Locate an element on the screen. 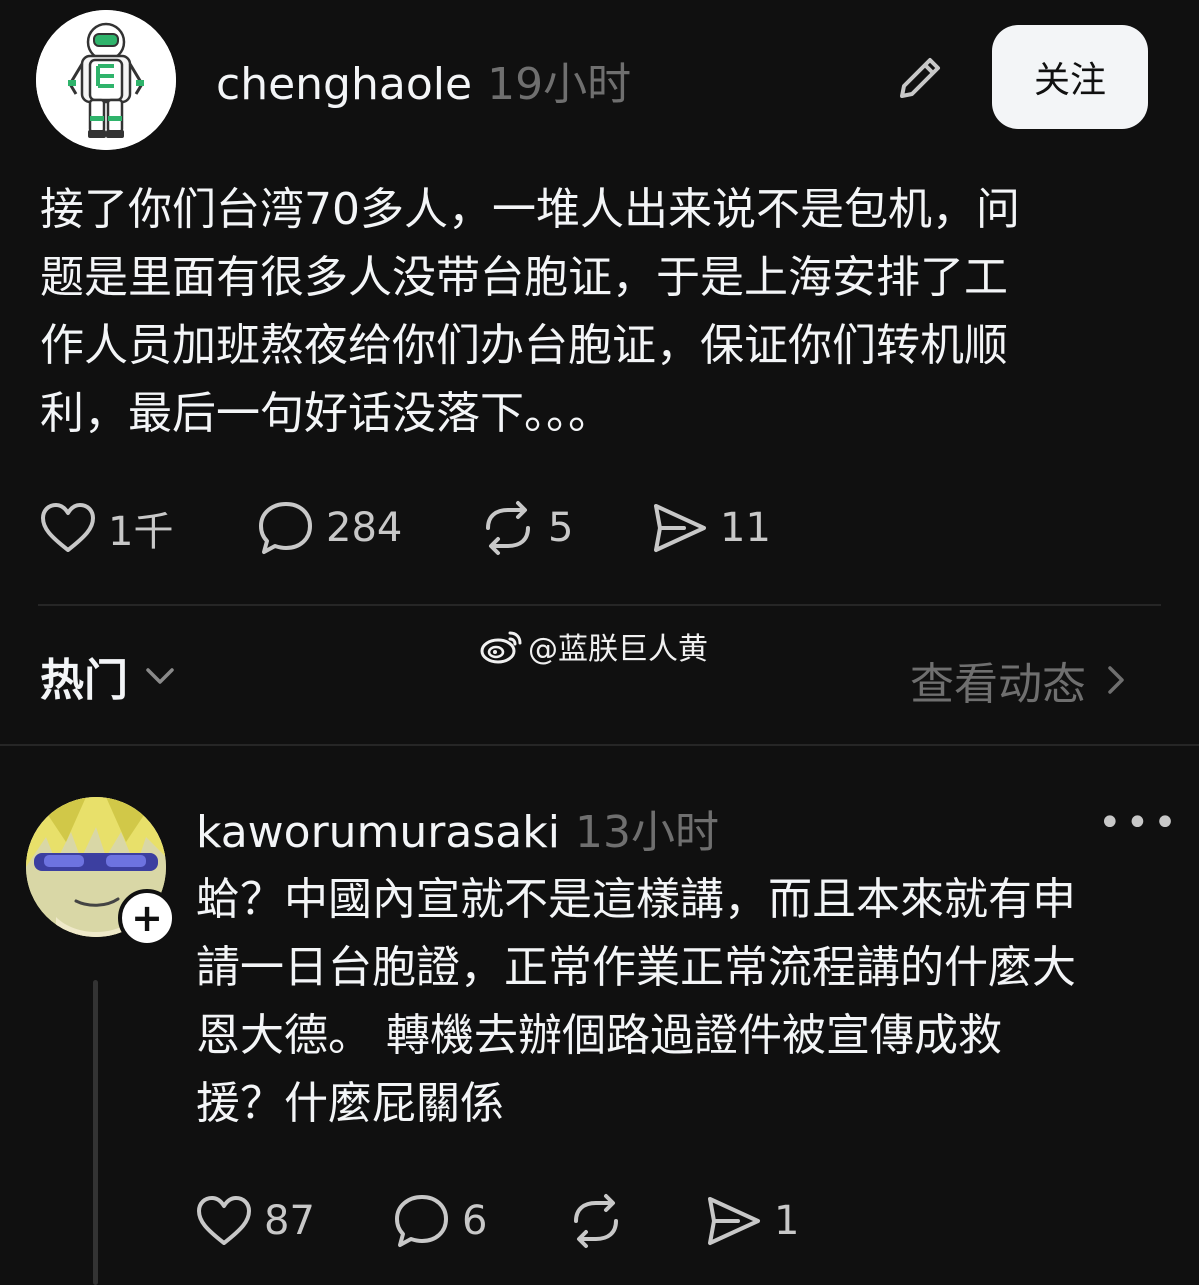 This screenshot has height=1285, width=1199. pencil-icon is located at coordinates (920, 78).